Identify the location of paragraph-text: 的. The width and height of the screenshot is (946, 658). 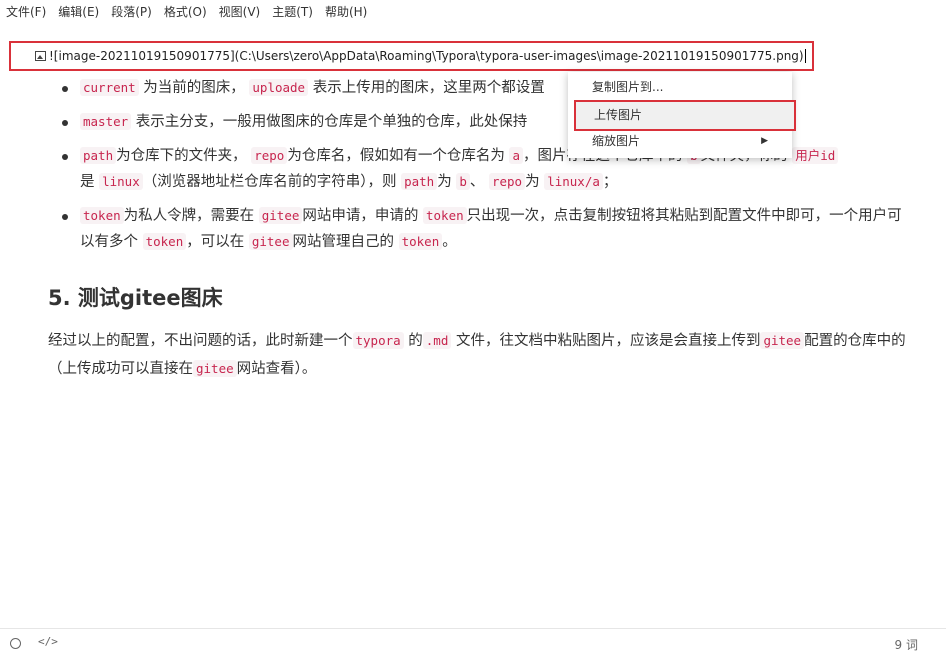
(415, 341).